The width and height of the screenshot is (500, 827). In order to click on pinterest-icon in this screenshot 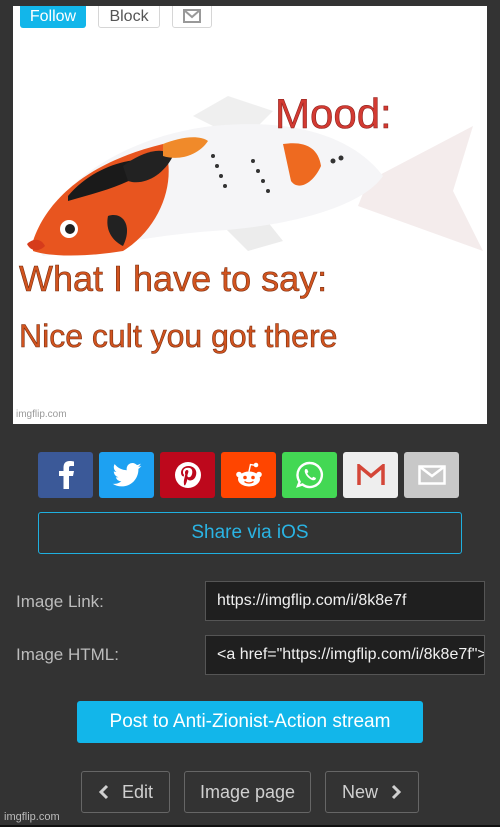, I will do `click(187, 475)`.